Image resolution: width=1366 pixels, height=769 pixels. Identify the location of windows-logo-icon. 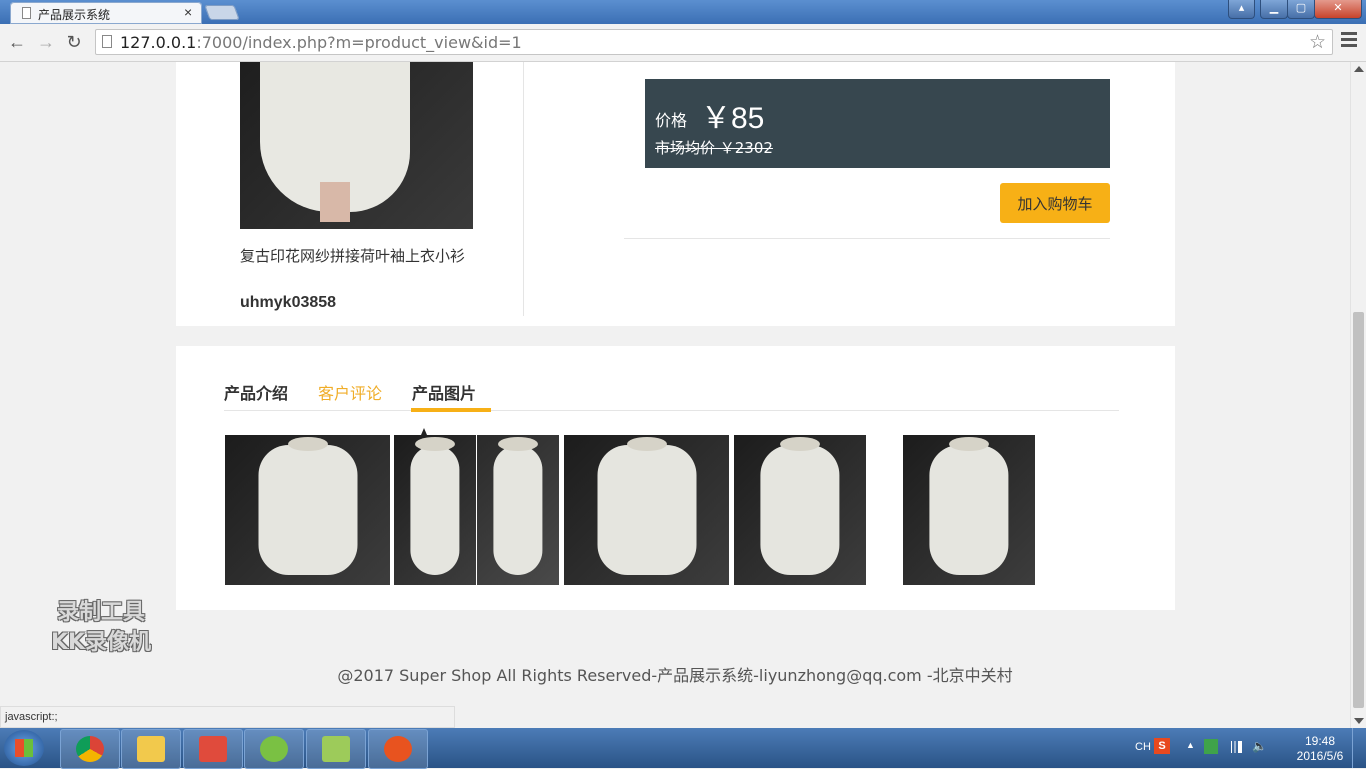
(24, 748).